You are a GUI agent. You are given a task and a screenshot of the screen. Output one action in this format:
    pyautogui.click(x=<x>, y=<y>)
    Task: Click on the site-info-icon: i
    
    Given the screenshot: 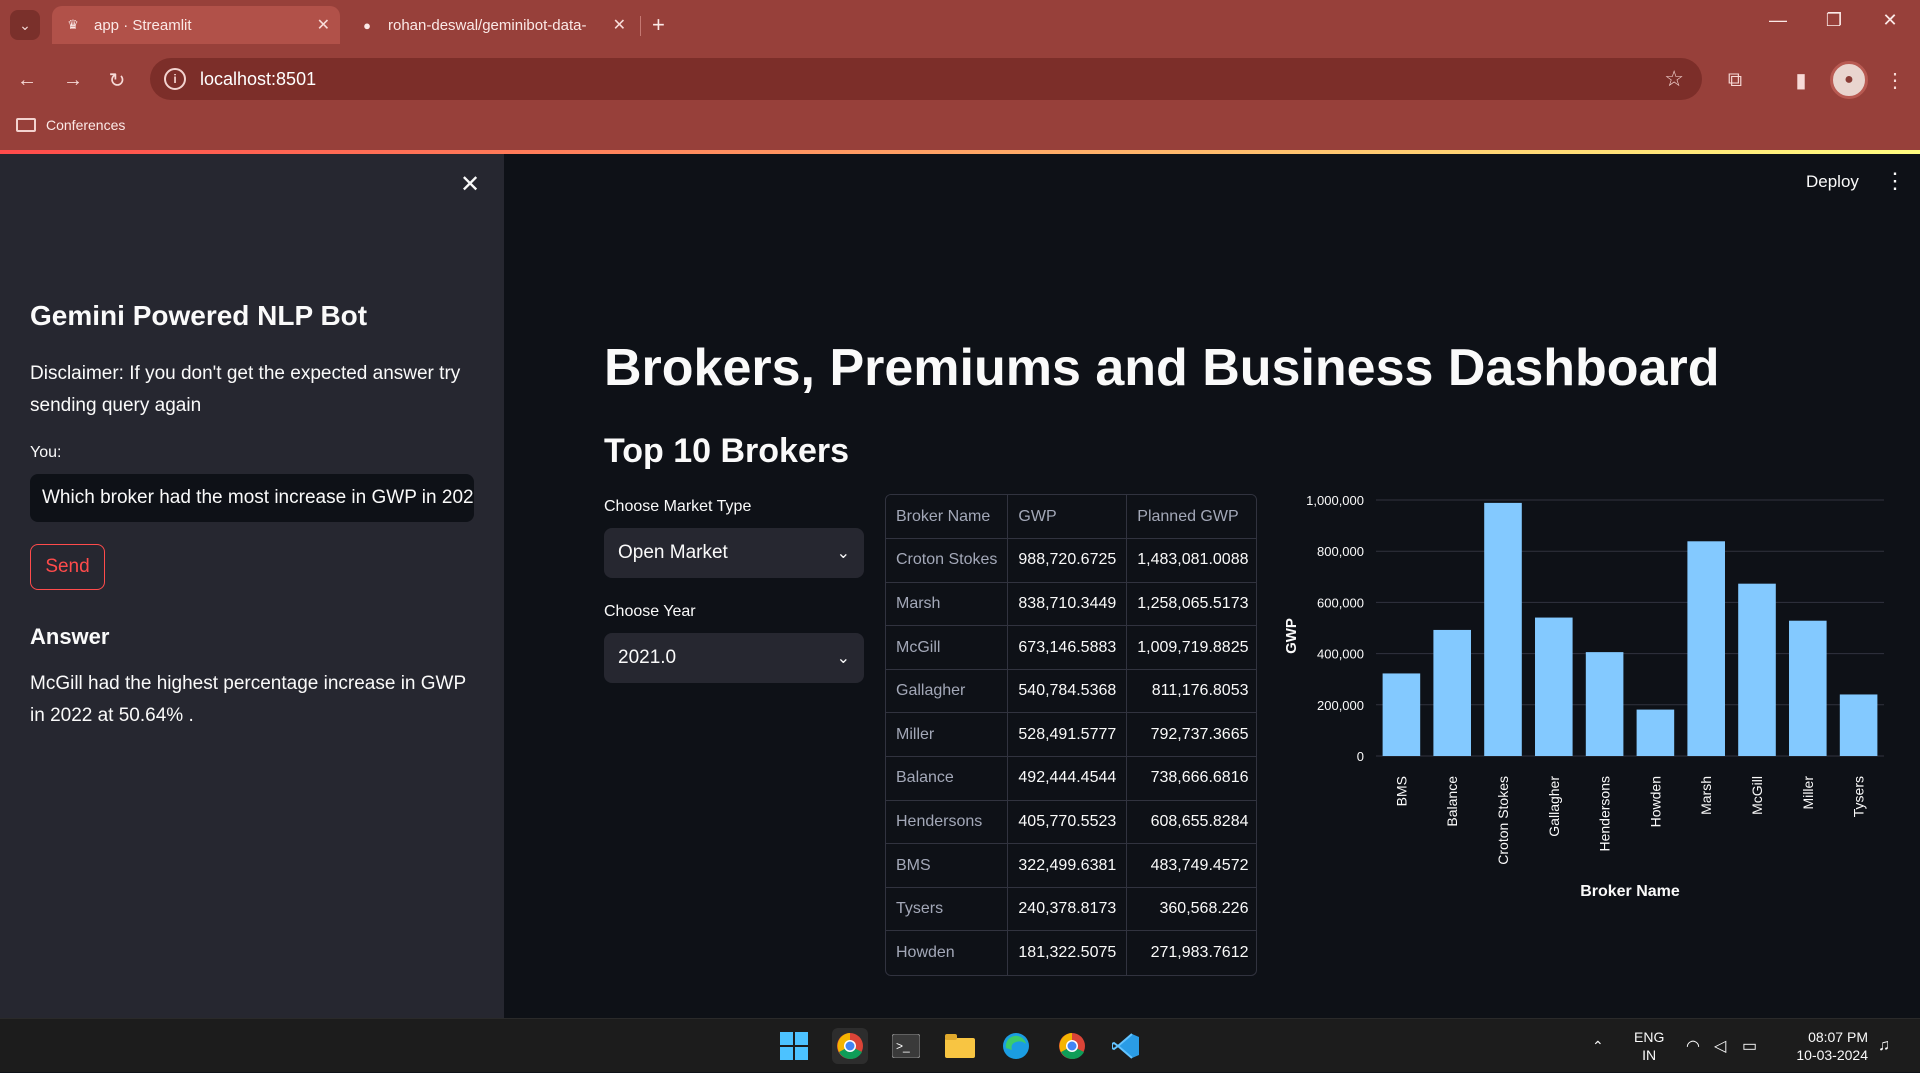 What is the action you would take?
    pyautogui.click(x=175, y=79)
    